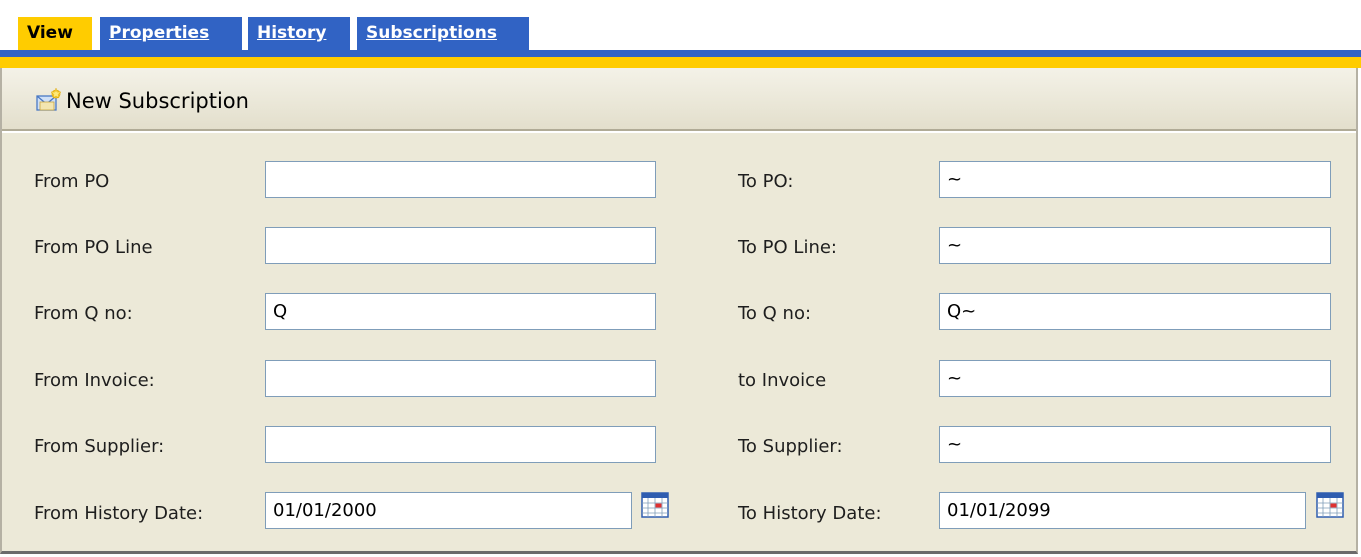 Image resolution: width=1361 pixels, height=557 pixels. What do you see at coordinates (159, 33) in the screenshot?
I see `tab-properties-label: Properties` at bounding box center [159, 33].